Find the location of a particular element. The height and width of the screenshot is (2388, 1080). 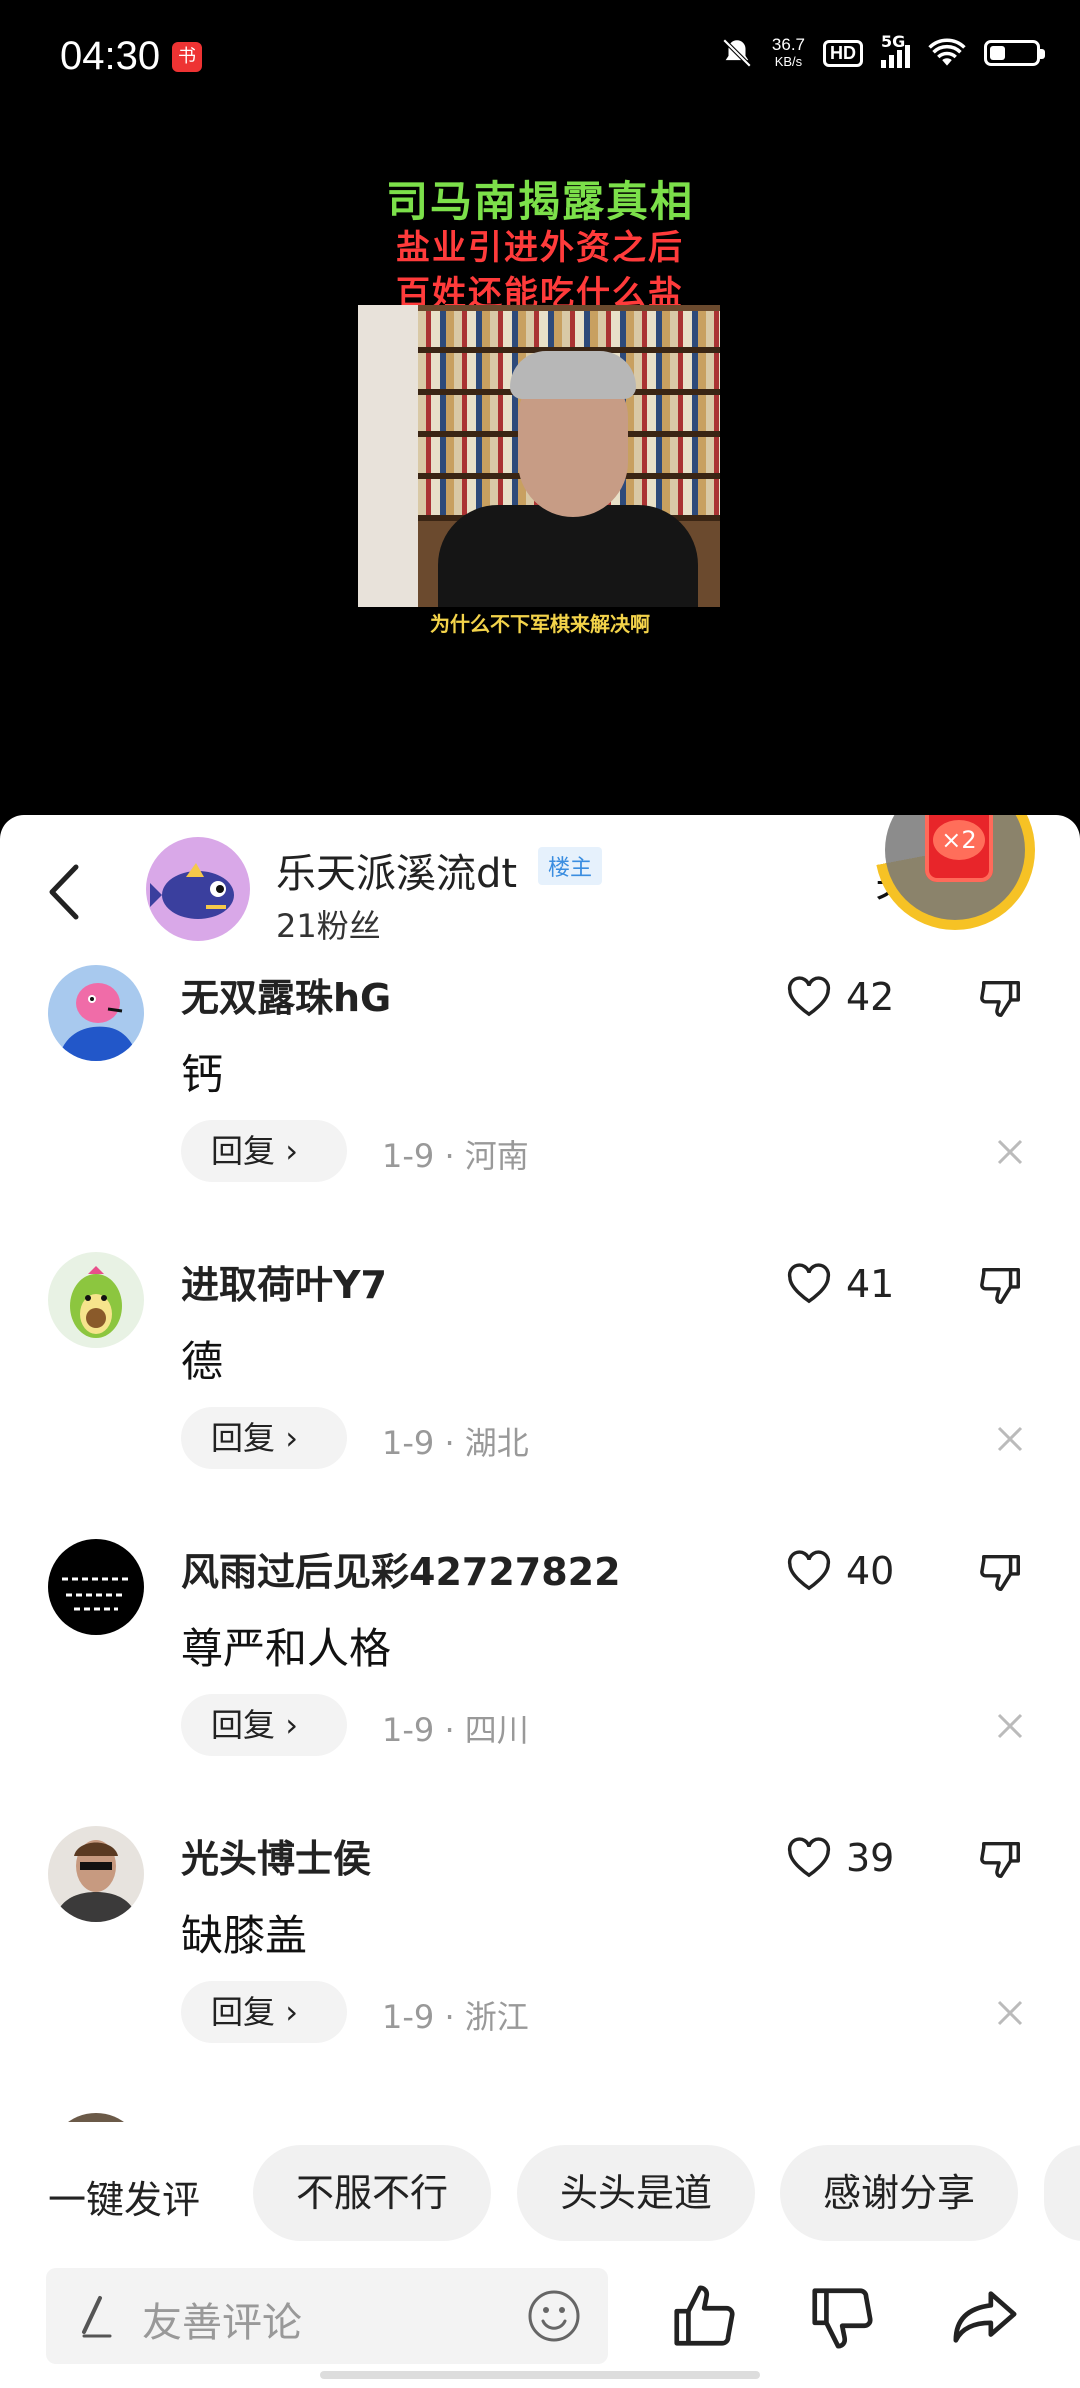

like-count: 42 is located at coordinates (870, 997).